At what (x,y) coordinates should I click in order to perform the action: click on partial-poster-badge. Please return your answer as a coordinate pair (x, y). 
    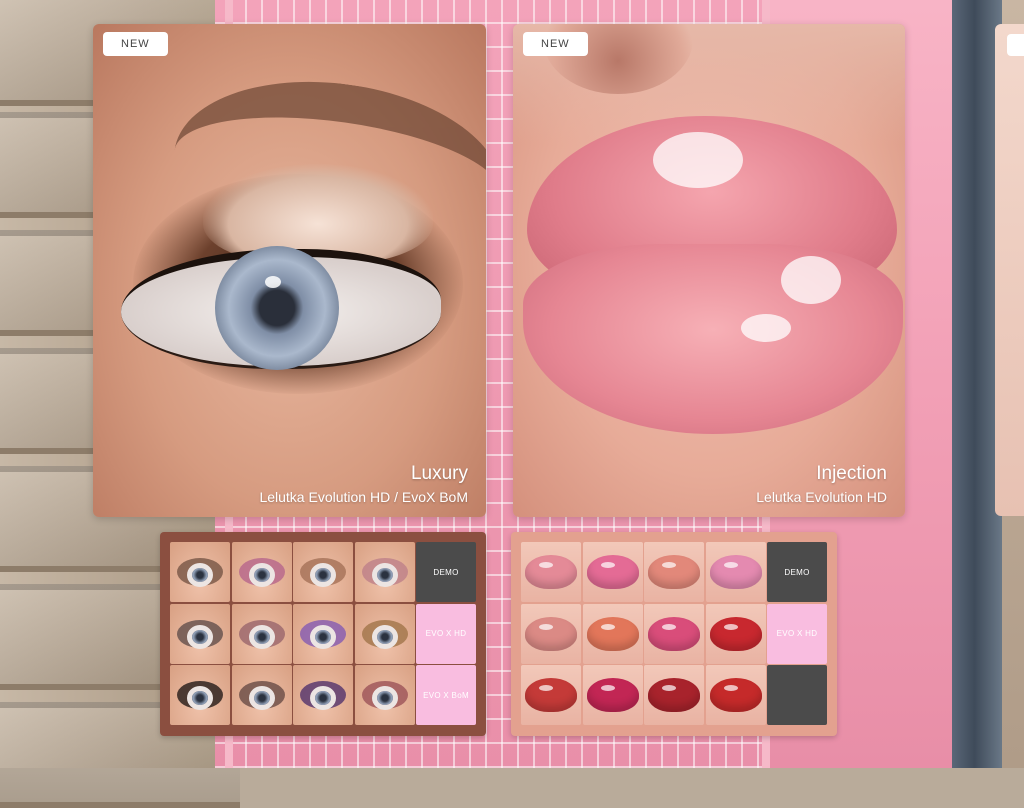
    Looking at the image, I should click on (1015, 45).